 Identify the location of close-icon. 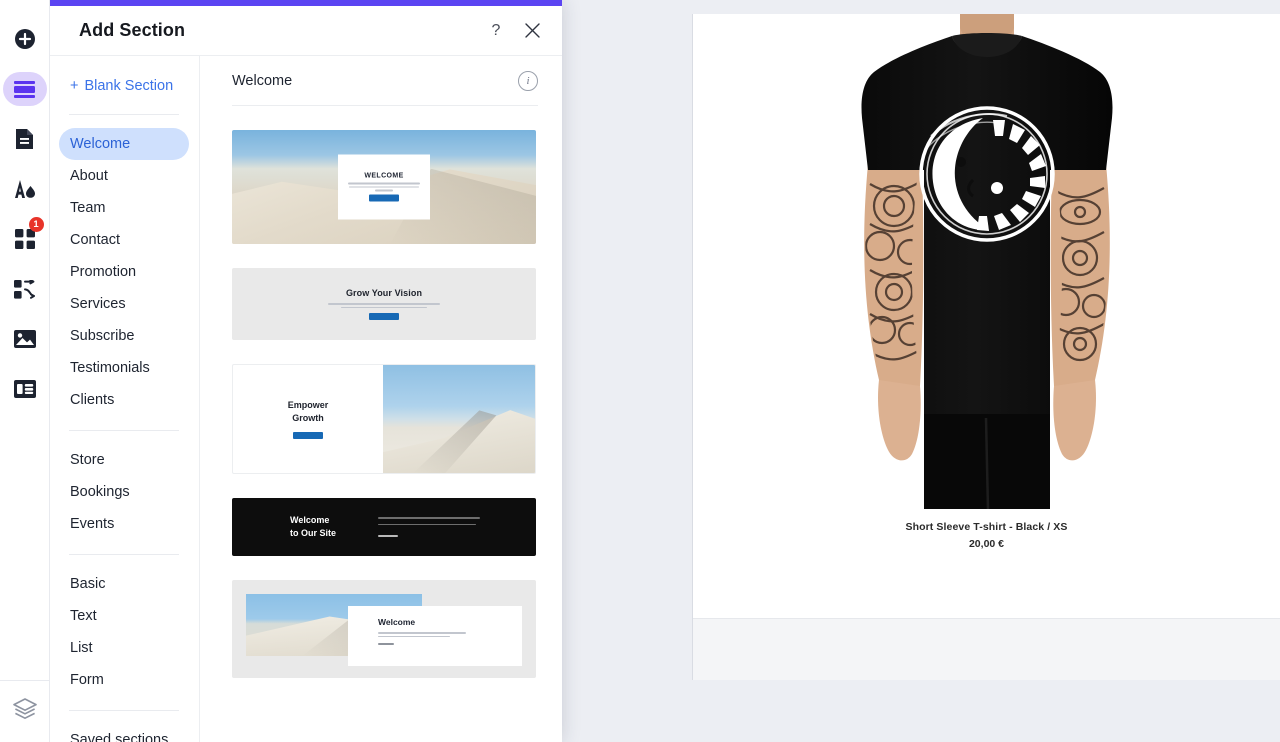
(532, 30).